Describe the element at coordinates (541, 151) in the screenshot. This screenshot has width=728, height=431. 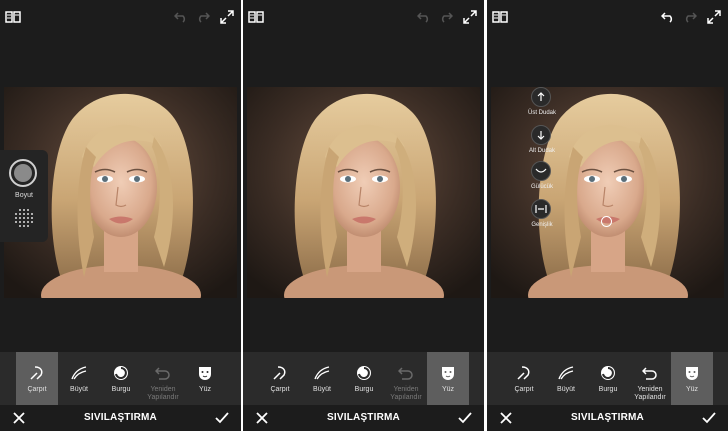
I see `lower-lip-label: Alt Dudak` at that location.